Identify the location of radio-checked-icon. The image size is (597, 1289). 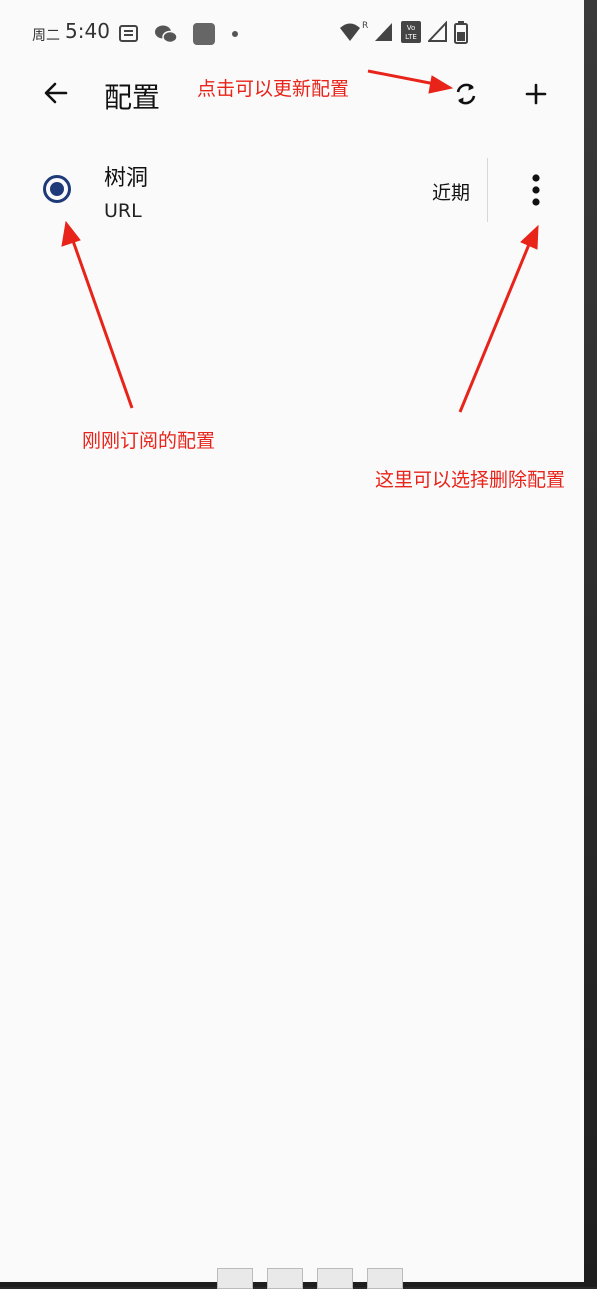
(57, 189).